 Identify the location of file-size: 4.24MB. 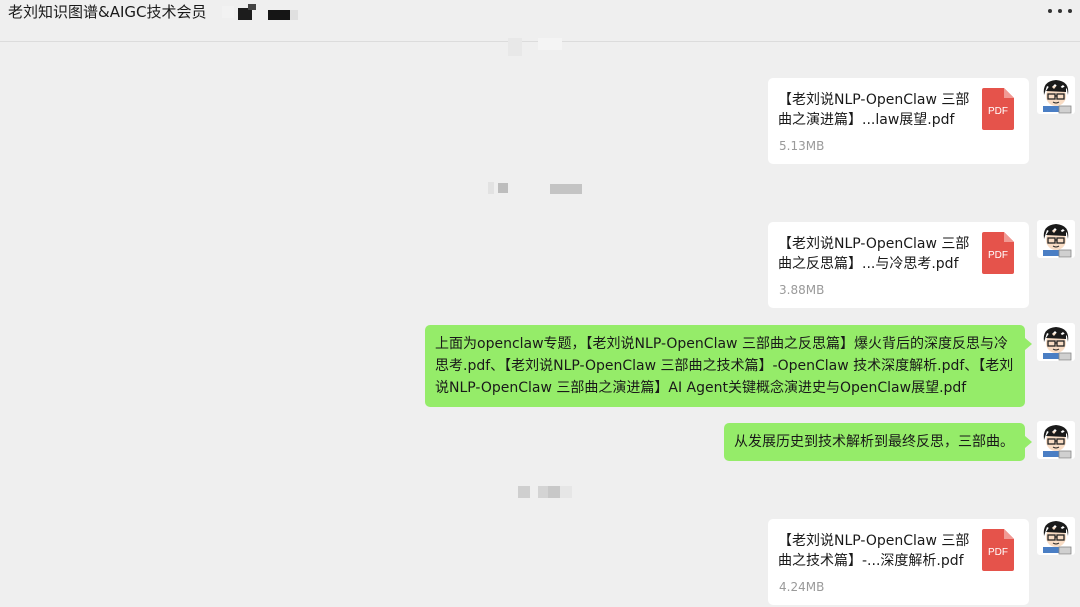
(802, 587).